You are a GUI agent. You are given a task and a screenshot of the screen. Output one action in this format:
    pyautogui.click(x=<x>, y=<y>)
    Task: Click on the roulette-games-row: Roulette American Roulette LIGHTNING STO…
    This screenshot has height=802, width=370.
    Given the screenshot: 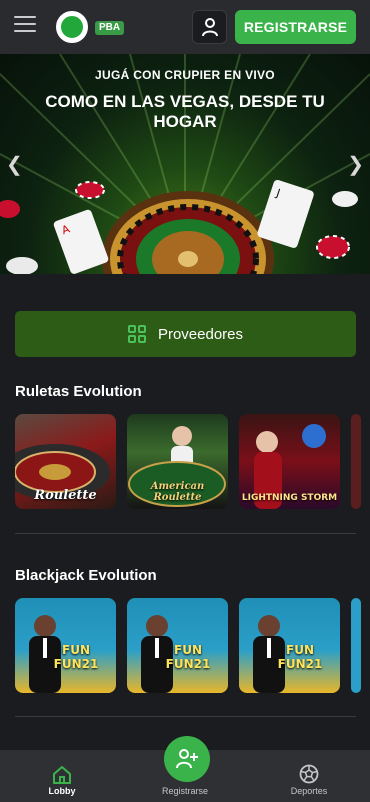 What is the action you would take?
    pyautogui.click(x=188, y=461)
    